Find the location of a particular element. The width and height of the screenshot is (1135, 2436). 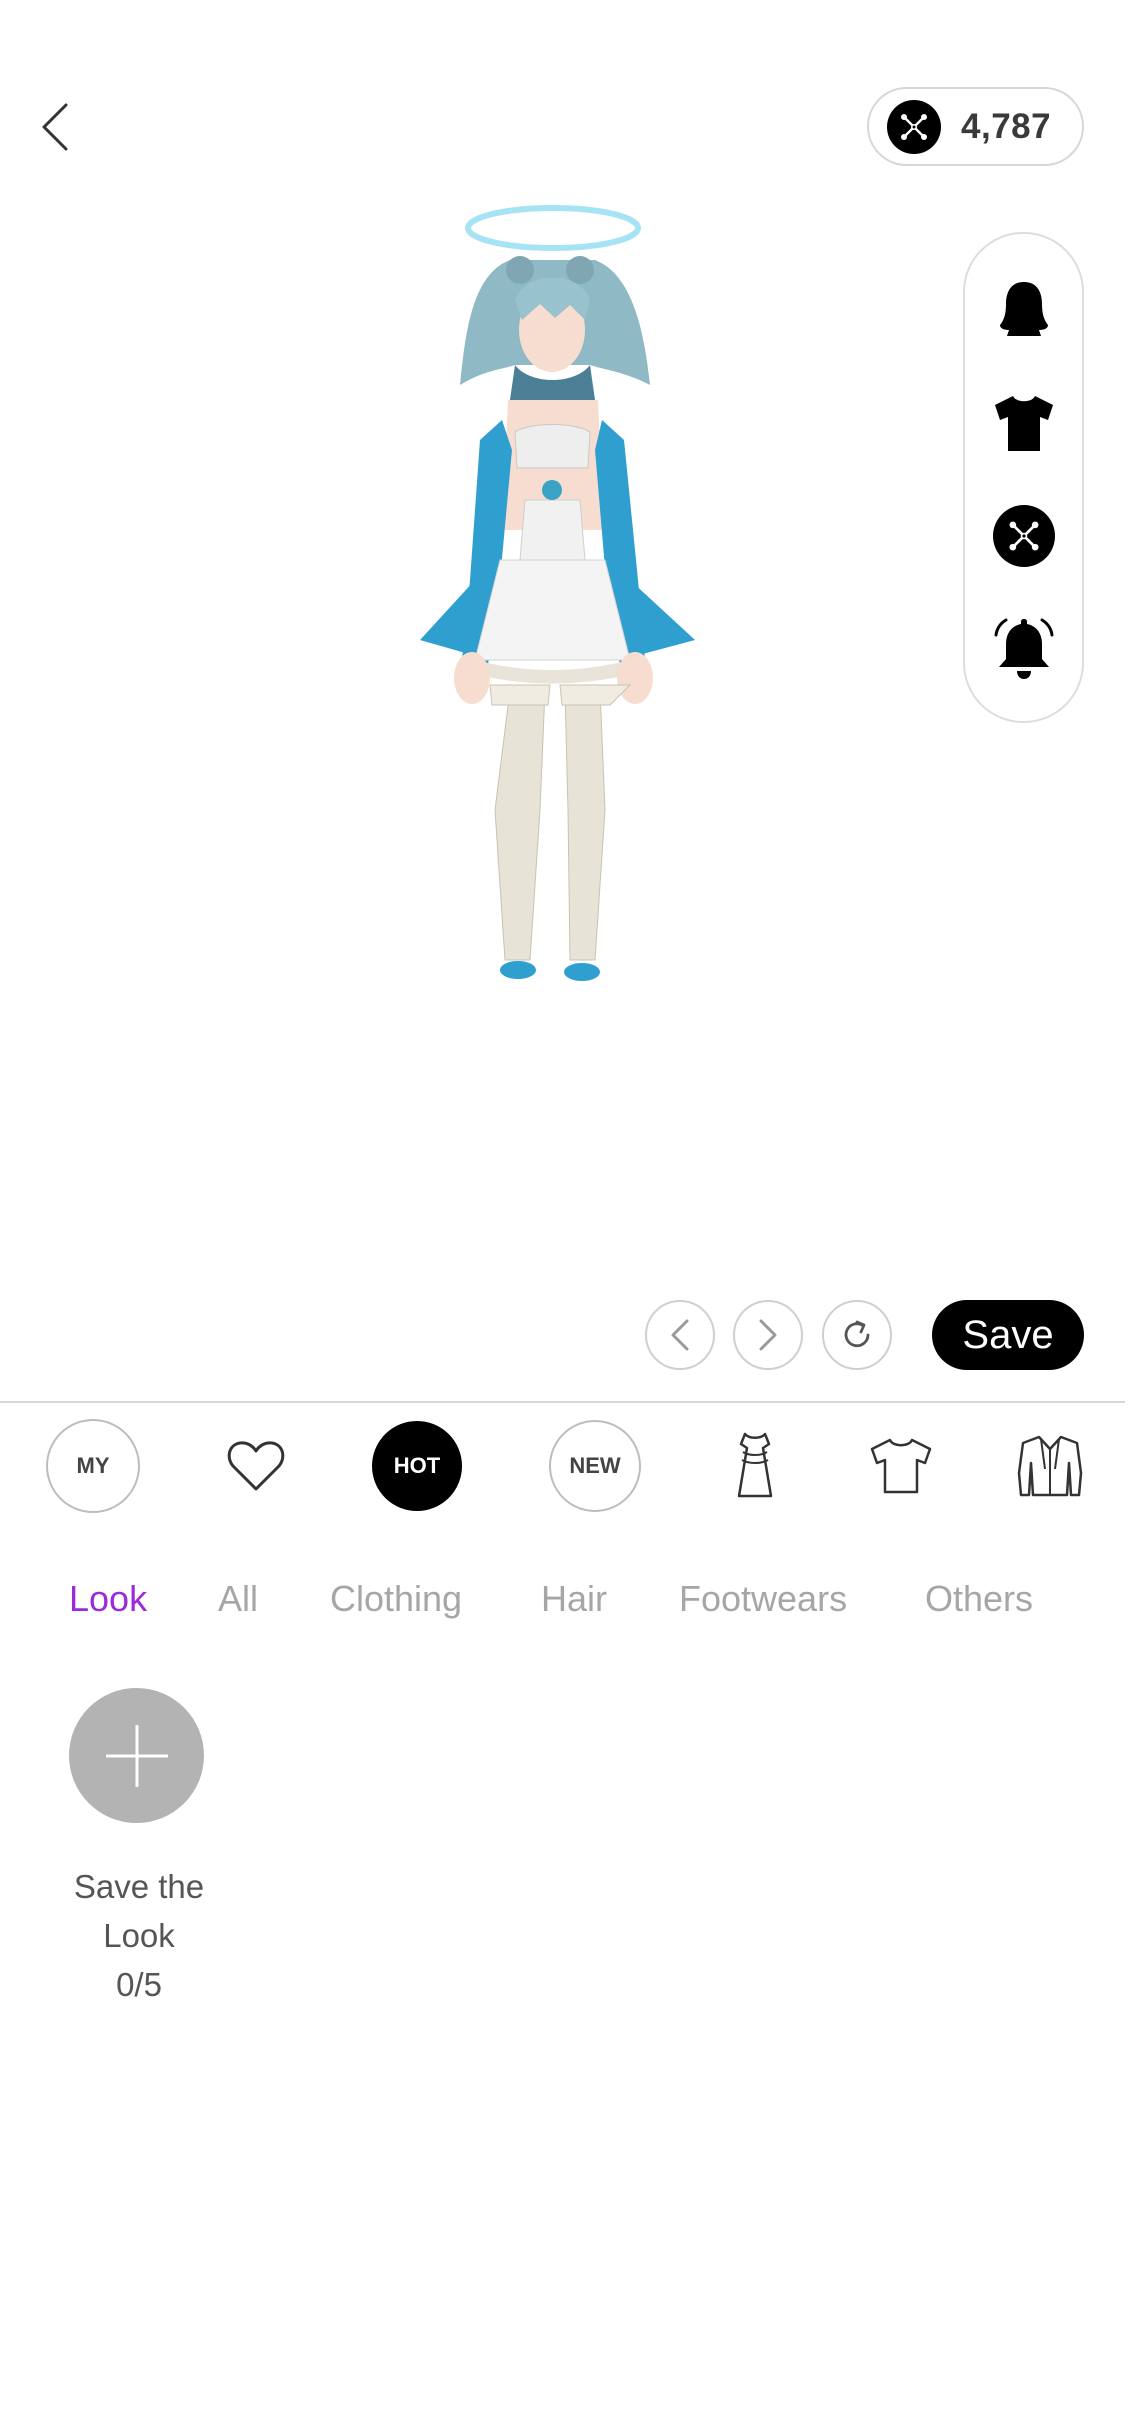

side-item-clothing is located at coordinates (1023, 423).